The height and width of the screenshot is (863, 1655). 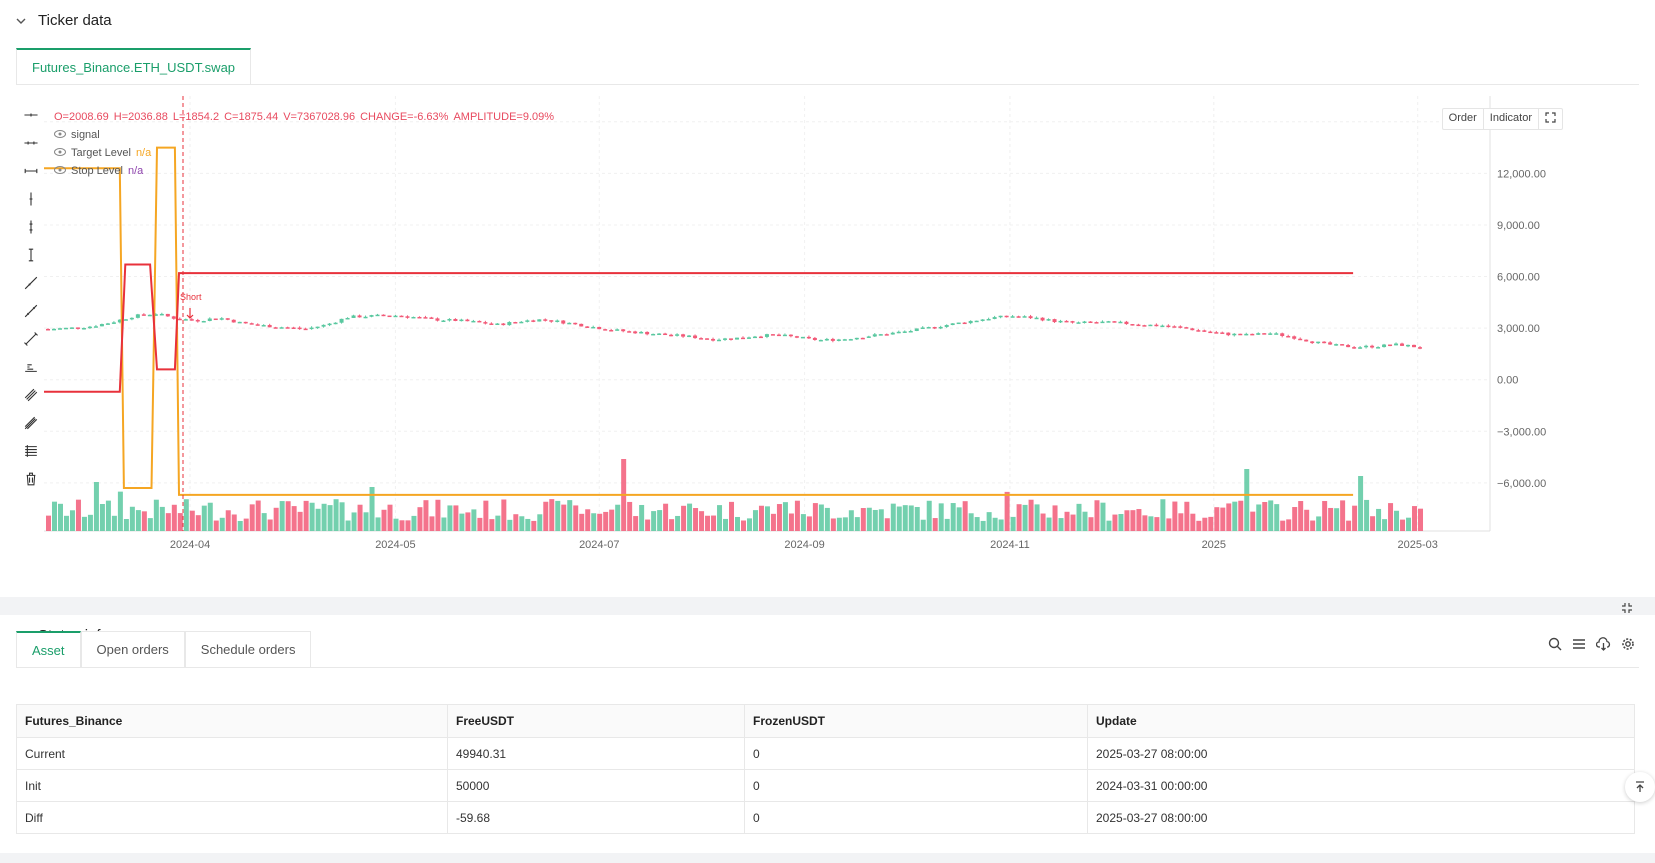 I want to click on trend-line-icon, so click(x=31, y=311).